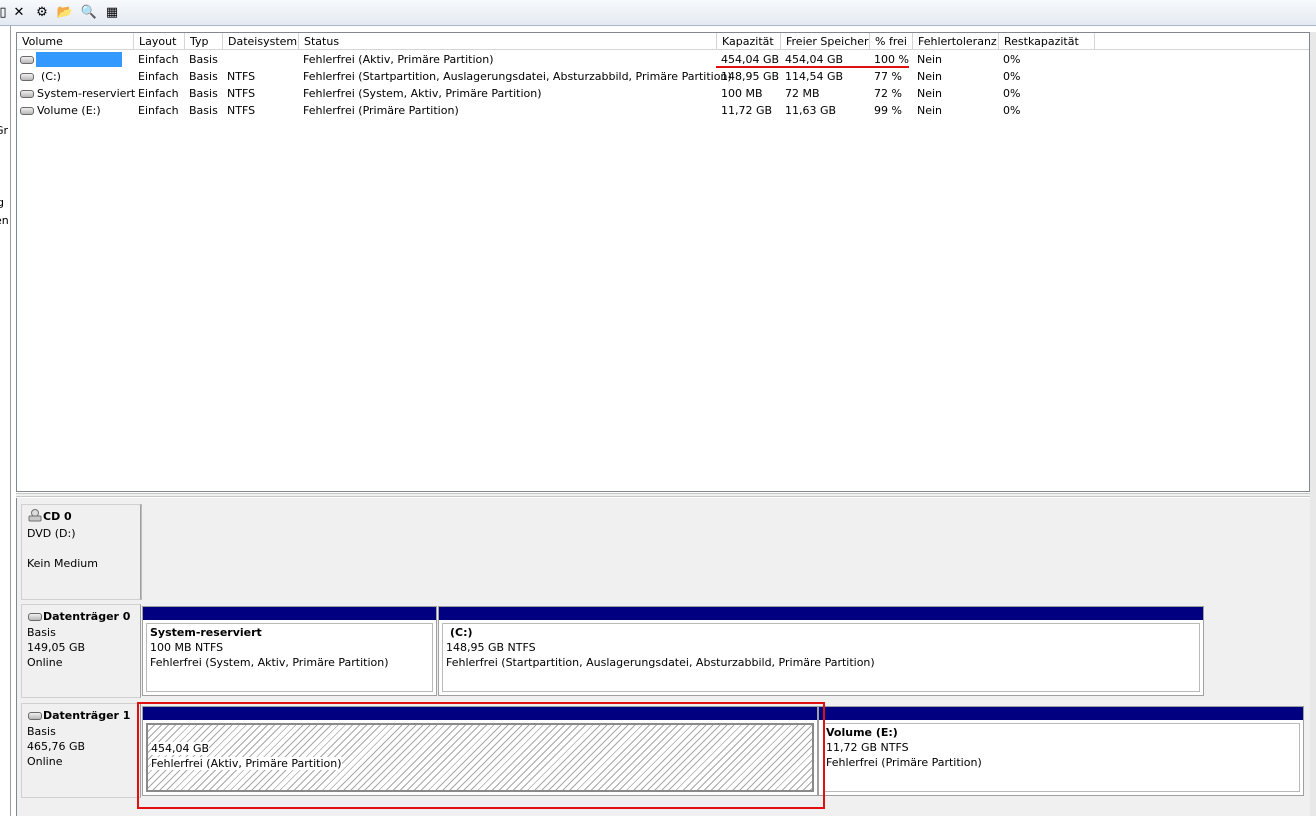  Describe the element at coordinates (381, 110) in the screenshot. I see `cell-status: Fehlerfrei (Primäre Partition)` at that location.